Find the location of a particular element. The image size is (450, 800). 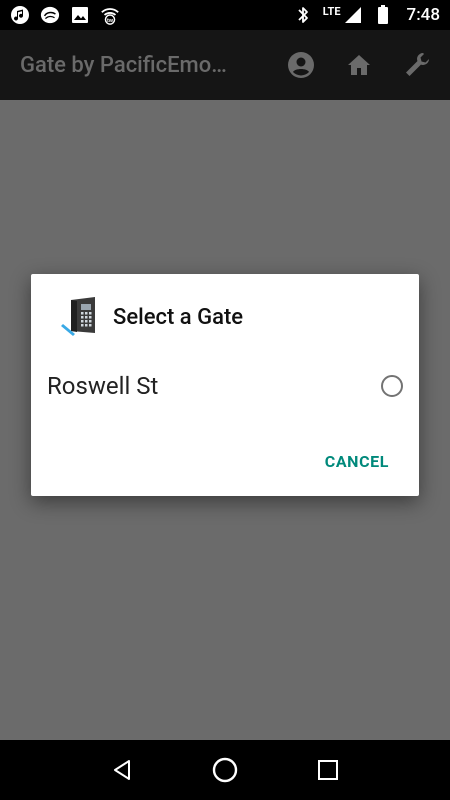

gate-option-label: Roswell St is located at coordinates (103, 386).